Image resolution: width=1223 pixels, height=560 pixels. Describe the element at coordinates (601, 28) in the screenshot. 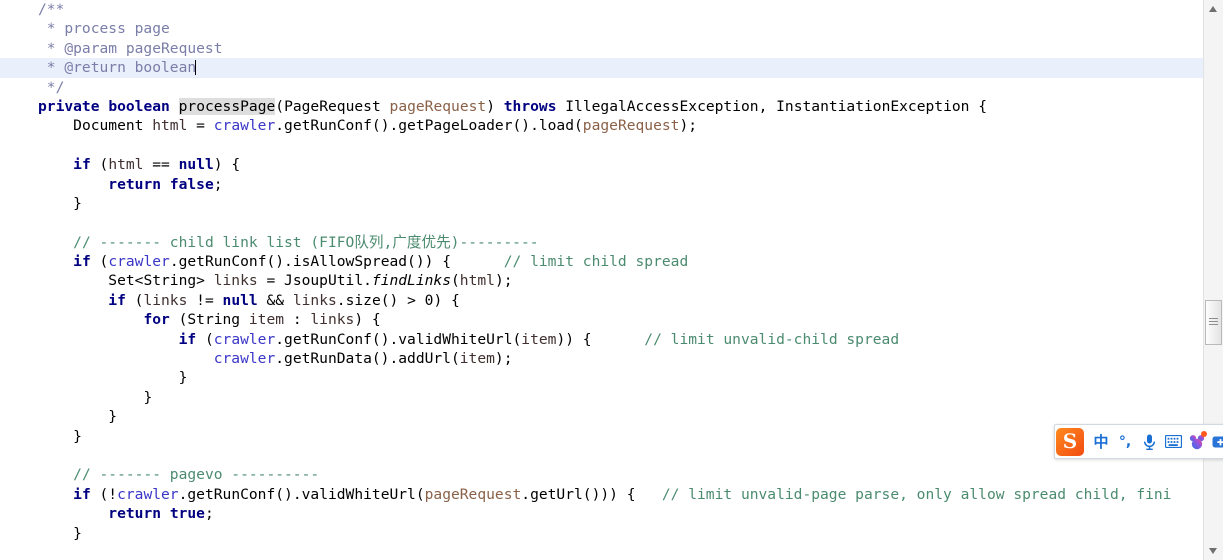

I see `code-line: * process page` at that location.